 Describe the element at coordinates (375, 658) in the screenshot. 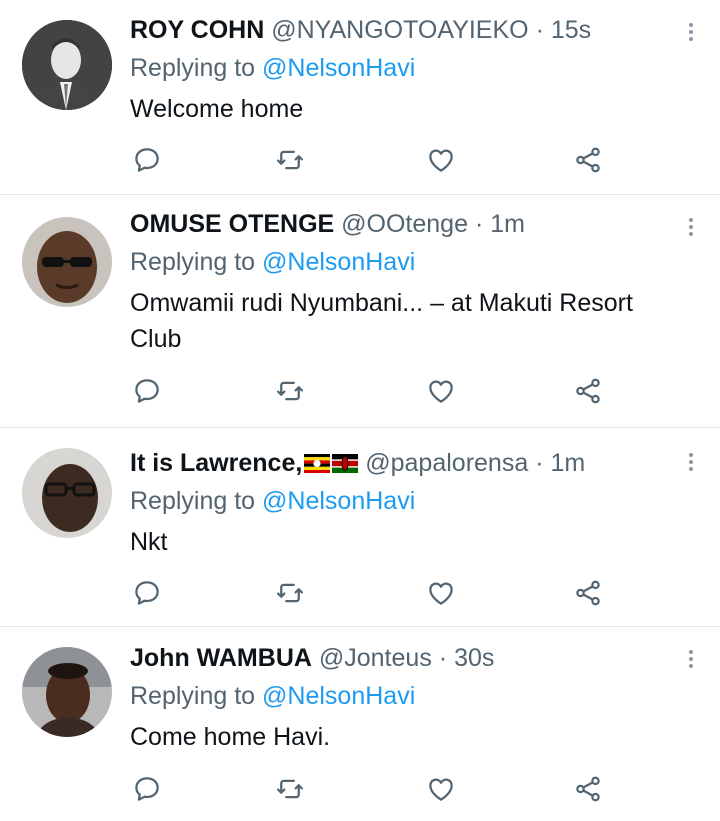

I see `user-handle: @Jonteus` at that location.